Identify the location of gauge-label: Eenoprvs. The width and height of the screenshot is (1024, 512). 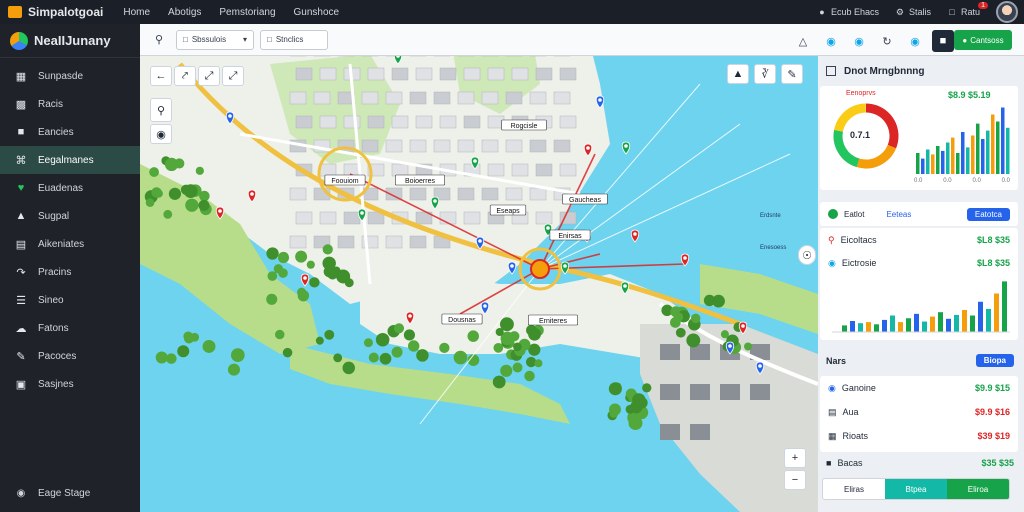
(861, 93).